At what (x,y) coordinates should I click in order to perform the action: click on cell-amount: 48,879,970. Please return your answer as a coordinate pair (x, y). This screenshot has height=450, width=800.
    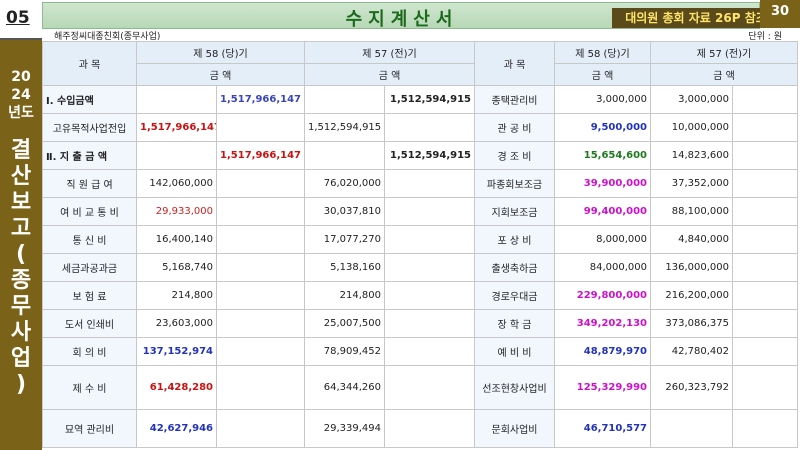
    Looking at the image, I should click on (602, 351).